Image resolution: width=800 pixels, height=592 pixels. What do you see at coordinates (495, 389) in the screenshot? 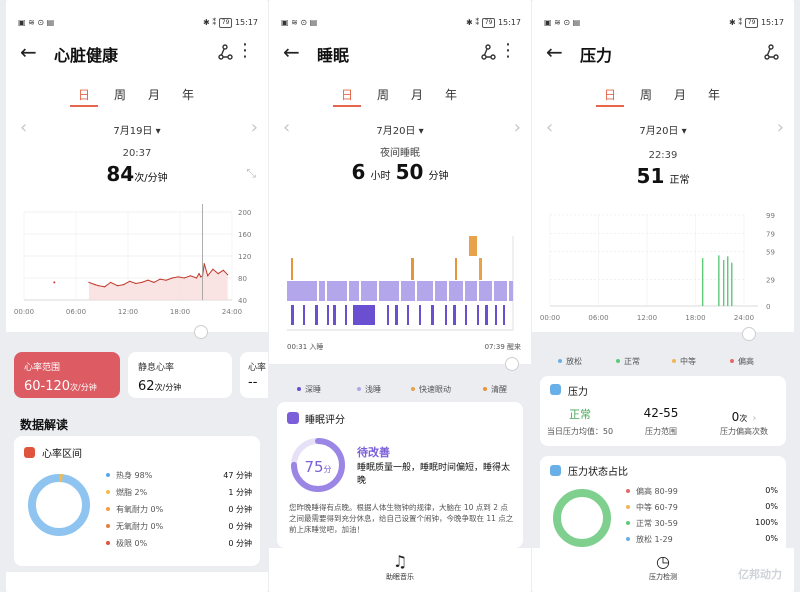
I see `legend-awake: 清醒` at bounding box center [495, 389].